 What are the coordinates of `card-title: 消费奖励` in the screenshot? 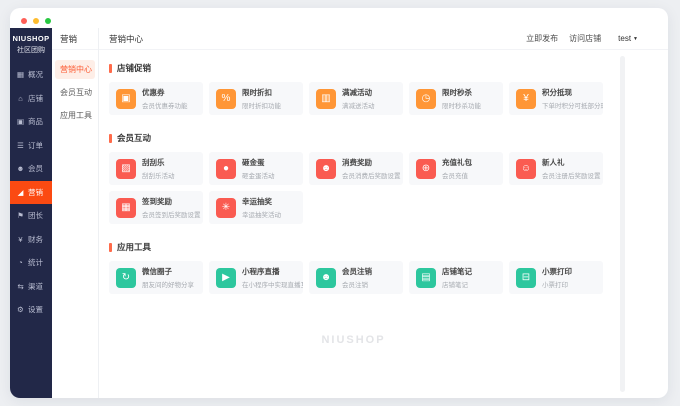 It's located at (357, 162).